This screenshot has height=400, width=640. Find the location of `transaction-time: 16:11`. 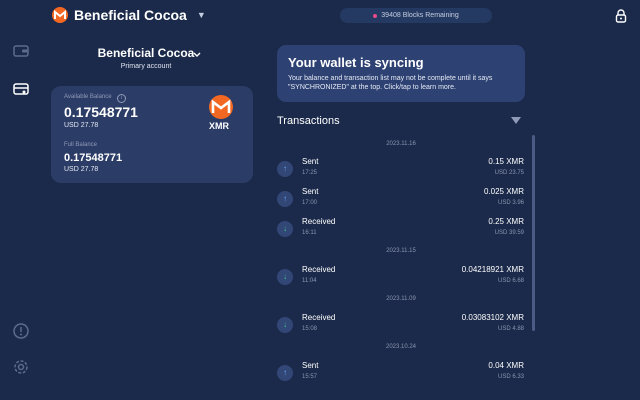

transaction-time: 16:11 is located at coordinates (309, 233).